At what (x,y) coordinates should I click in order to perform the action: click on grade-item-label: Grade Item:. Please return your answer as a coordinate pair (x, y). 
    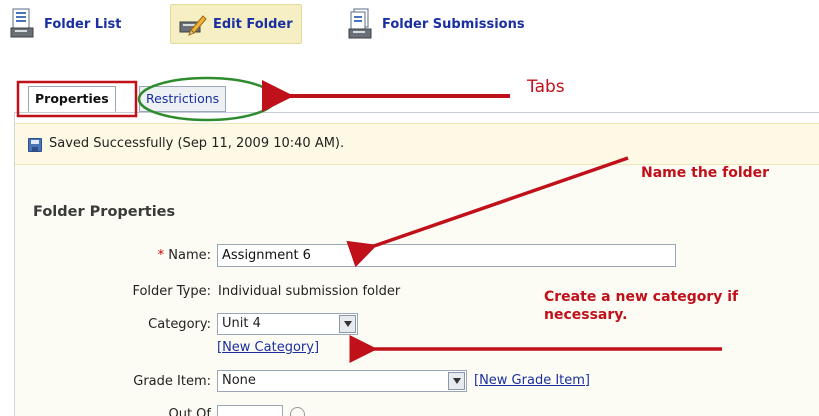
    Looking at the image, I should click on (172, 381).